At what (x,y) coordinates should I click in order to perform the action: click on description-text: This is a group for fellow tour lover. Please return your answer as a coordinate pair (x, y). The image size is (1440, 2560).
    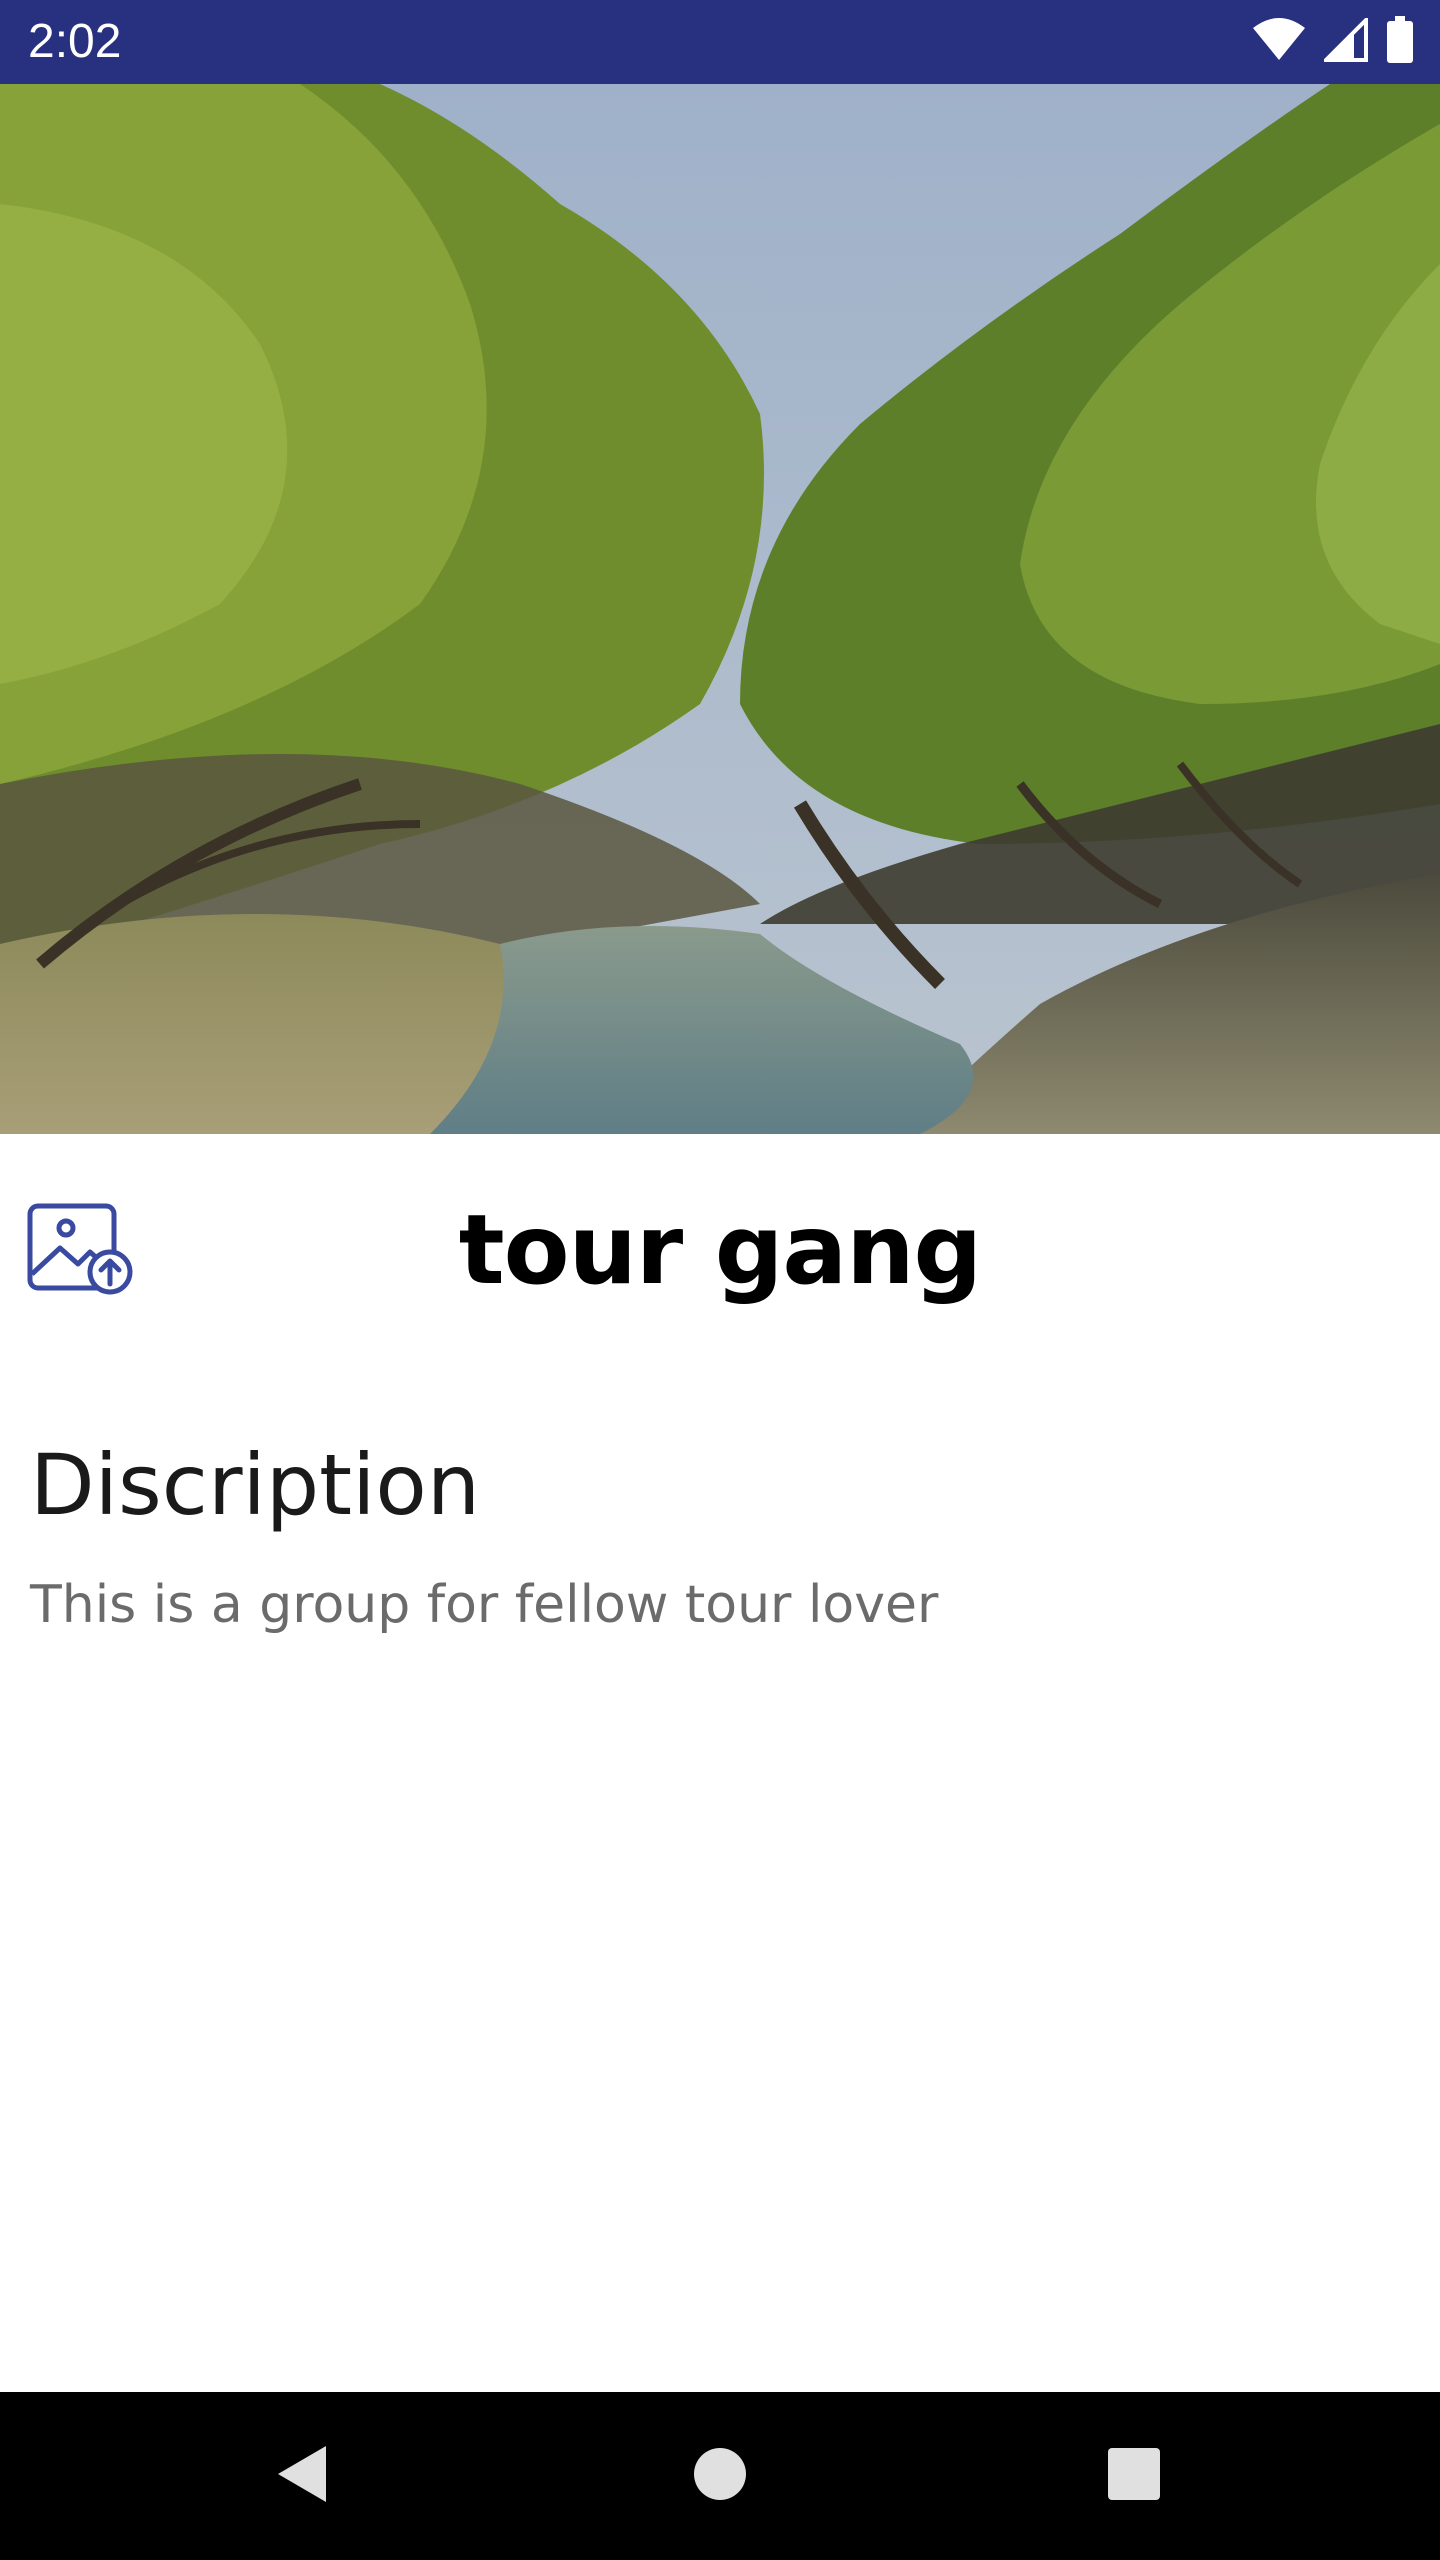
    Looking at the image, I should click on (484, 1605).